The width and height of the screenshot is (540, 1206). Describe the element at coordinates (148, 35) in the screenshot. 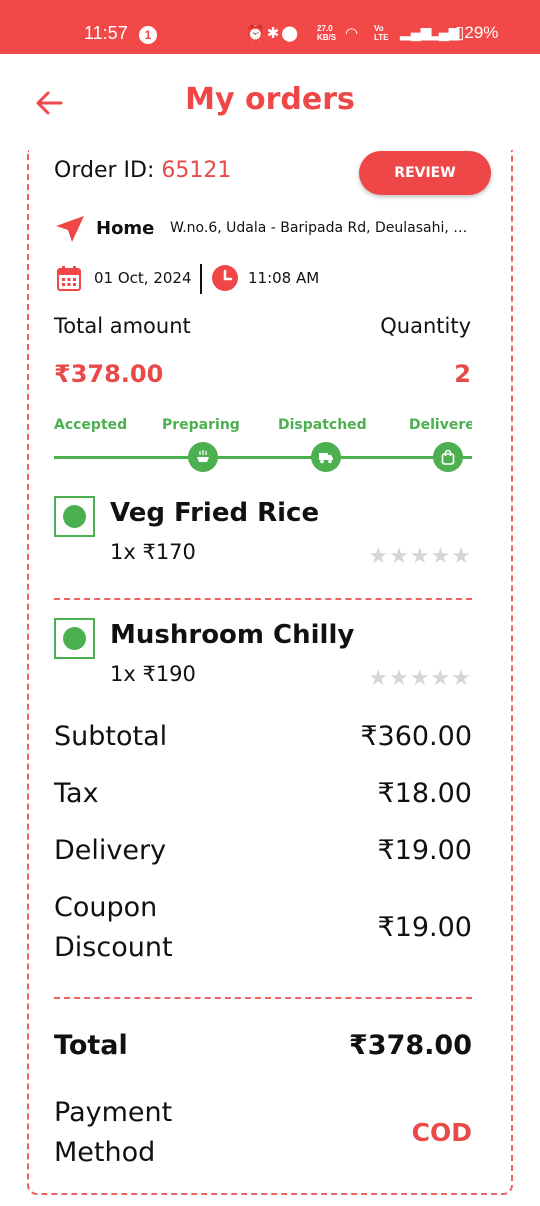

I see `notification-badge: 1` at that location.